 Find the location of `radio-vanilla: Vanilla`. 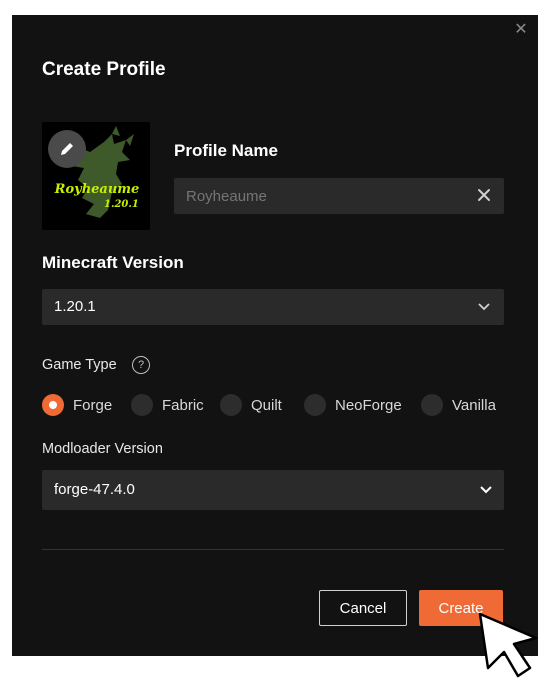

radio-vanilla: Vanilla is located at coordinates (458, 405).